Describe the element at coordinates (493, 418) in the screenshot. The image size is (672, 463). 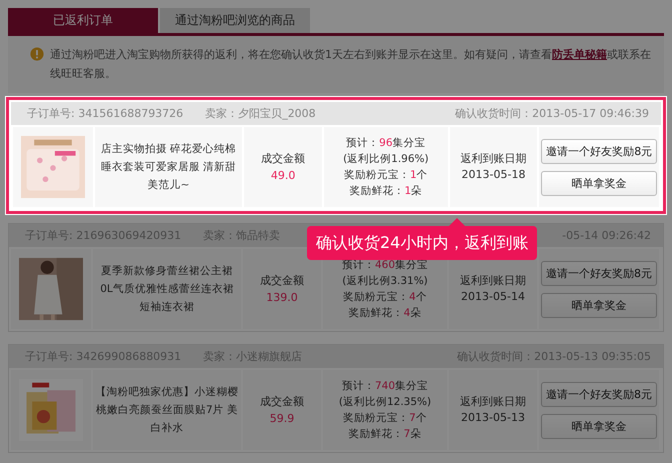
I see `rebate-date: 2013-05-13` at that location.